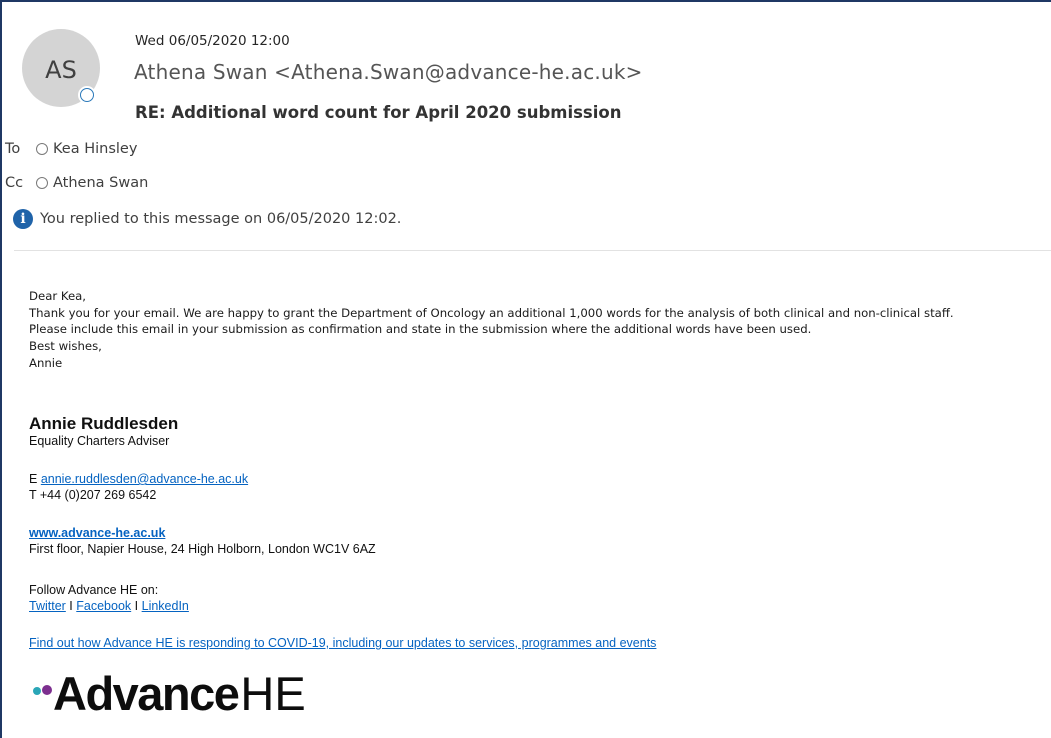 Image resolution: width=1051 pixels, height=738 pixels. I want to click on body-sender-first: Annie, so click(46, 362).